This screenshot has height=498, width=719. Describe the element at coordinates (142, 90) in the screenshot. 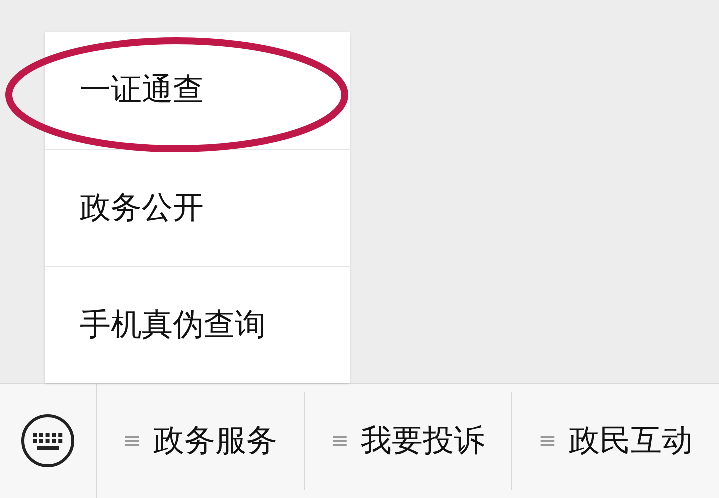

I see `menu-item: 一证通查` at that location.